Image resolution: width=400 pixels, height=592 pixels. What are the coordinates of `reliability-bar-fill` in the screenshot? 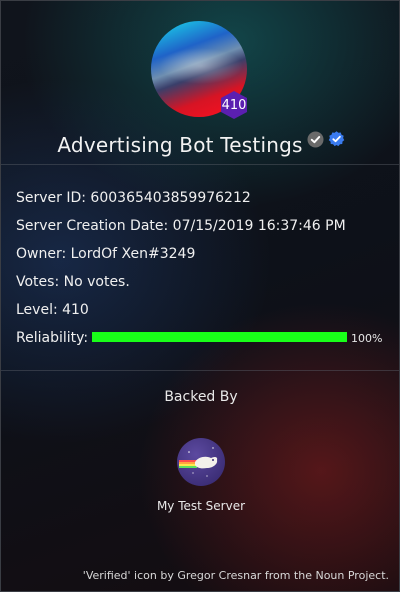 It's located at (219, 337).